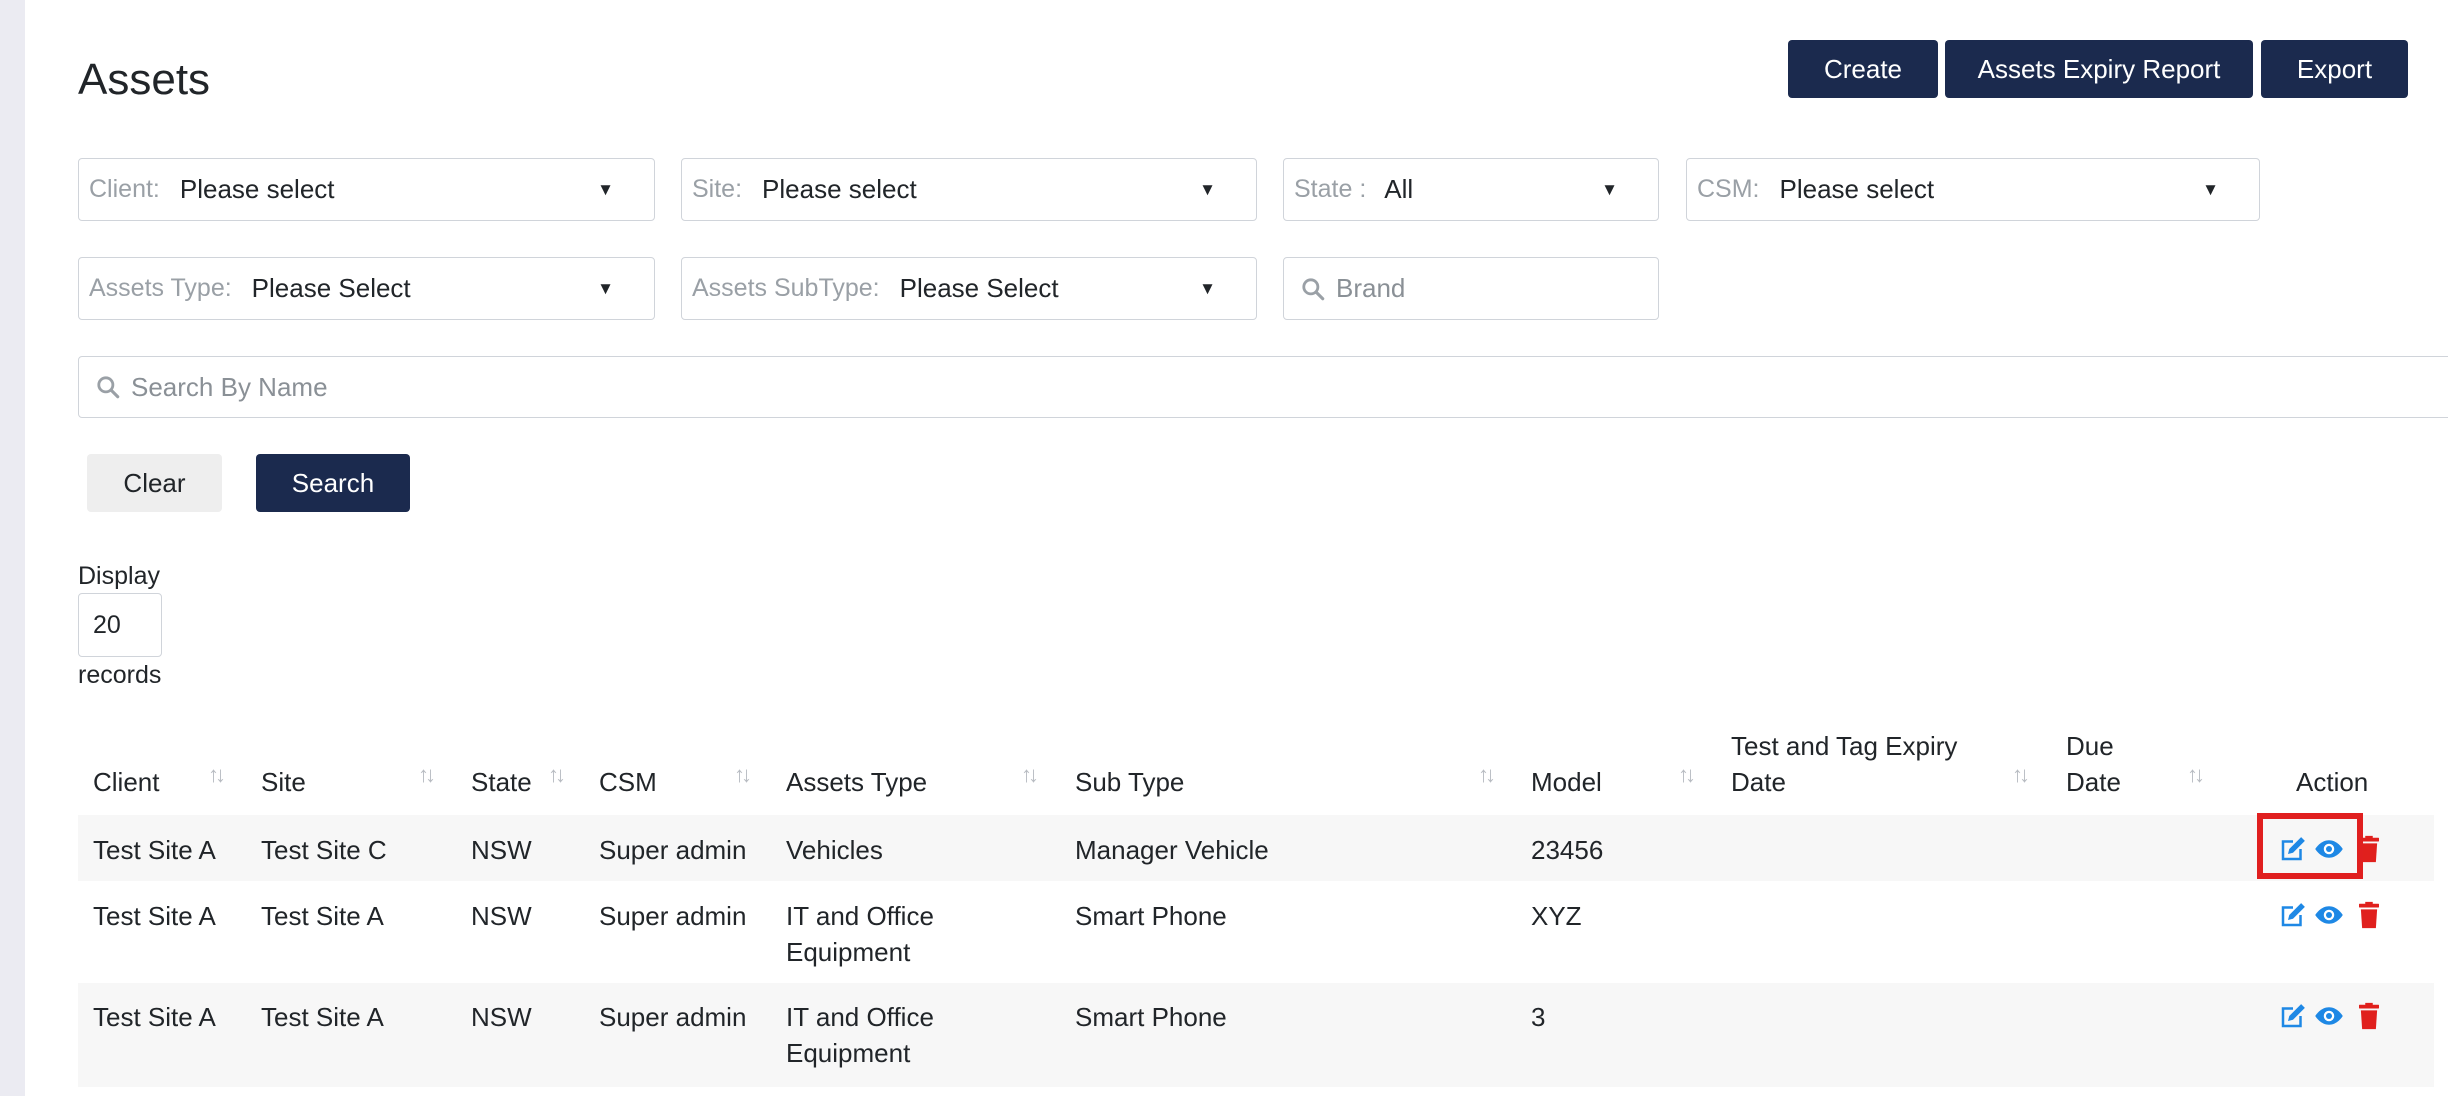 The height and width of the screenshot is (1096, 2448). What do you see at coordinates (2099, 69) in the screenshot?
I see `assets-expiry-report-button: Assets Expiry Report` at bounding box center [2099, 69].